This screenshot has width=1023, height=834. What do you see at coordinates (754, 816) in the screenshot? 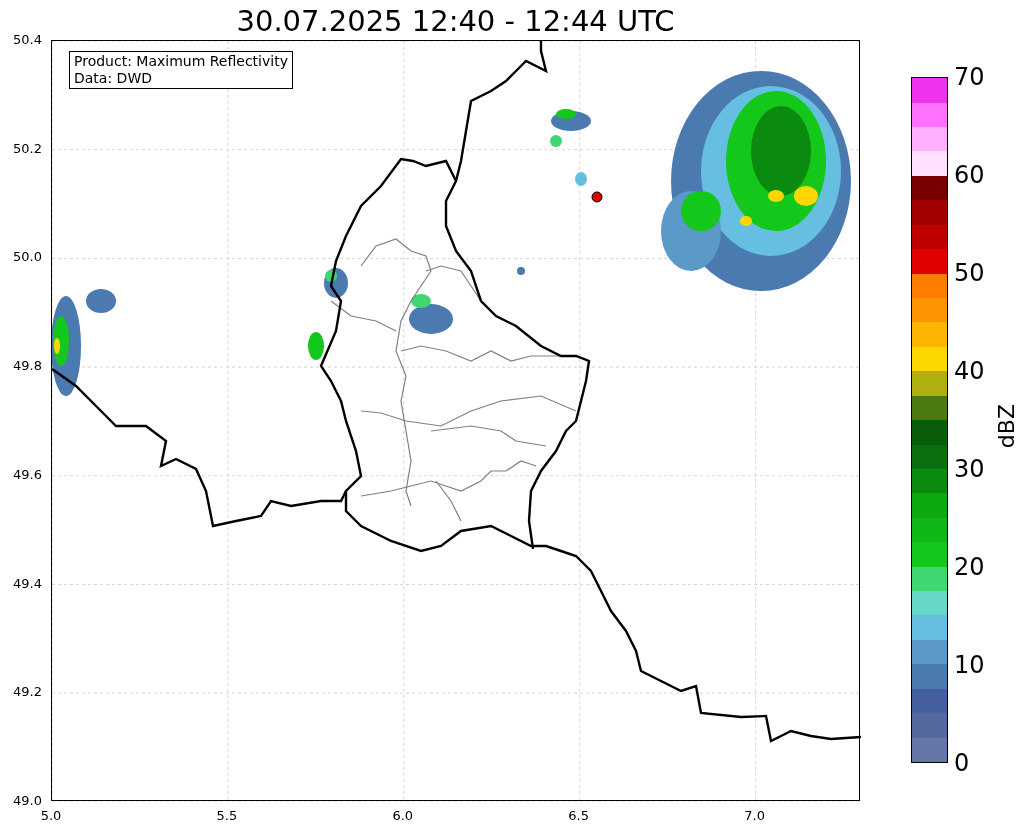
I see `x-axis-label: 7.0` at bounding box center [754, 816].